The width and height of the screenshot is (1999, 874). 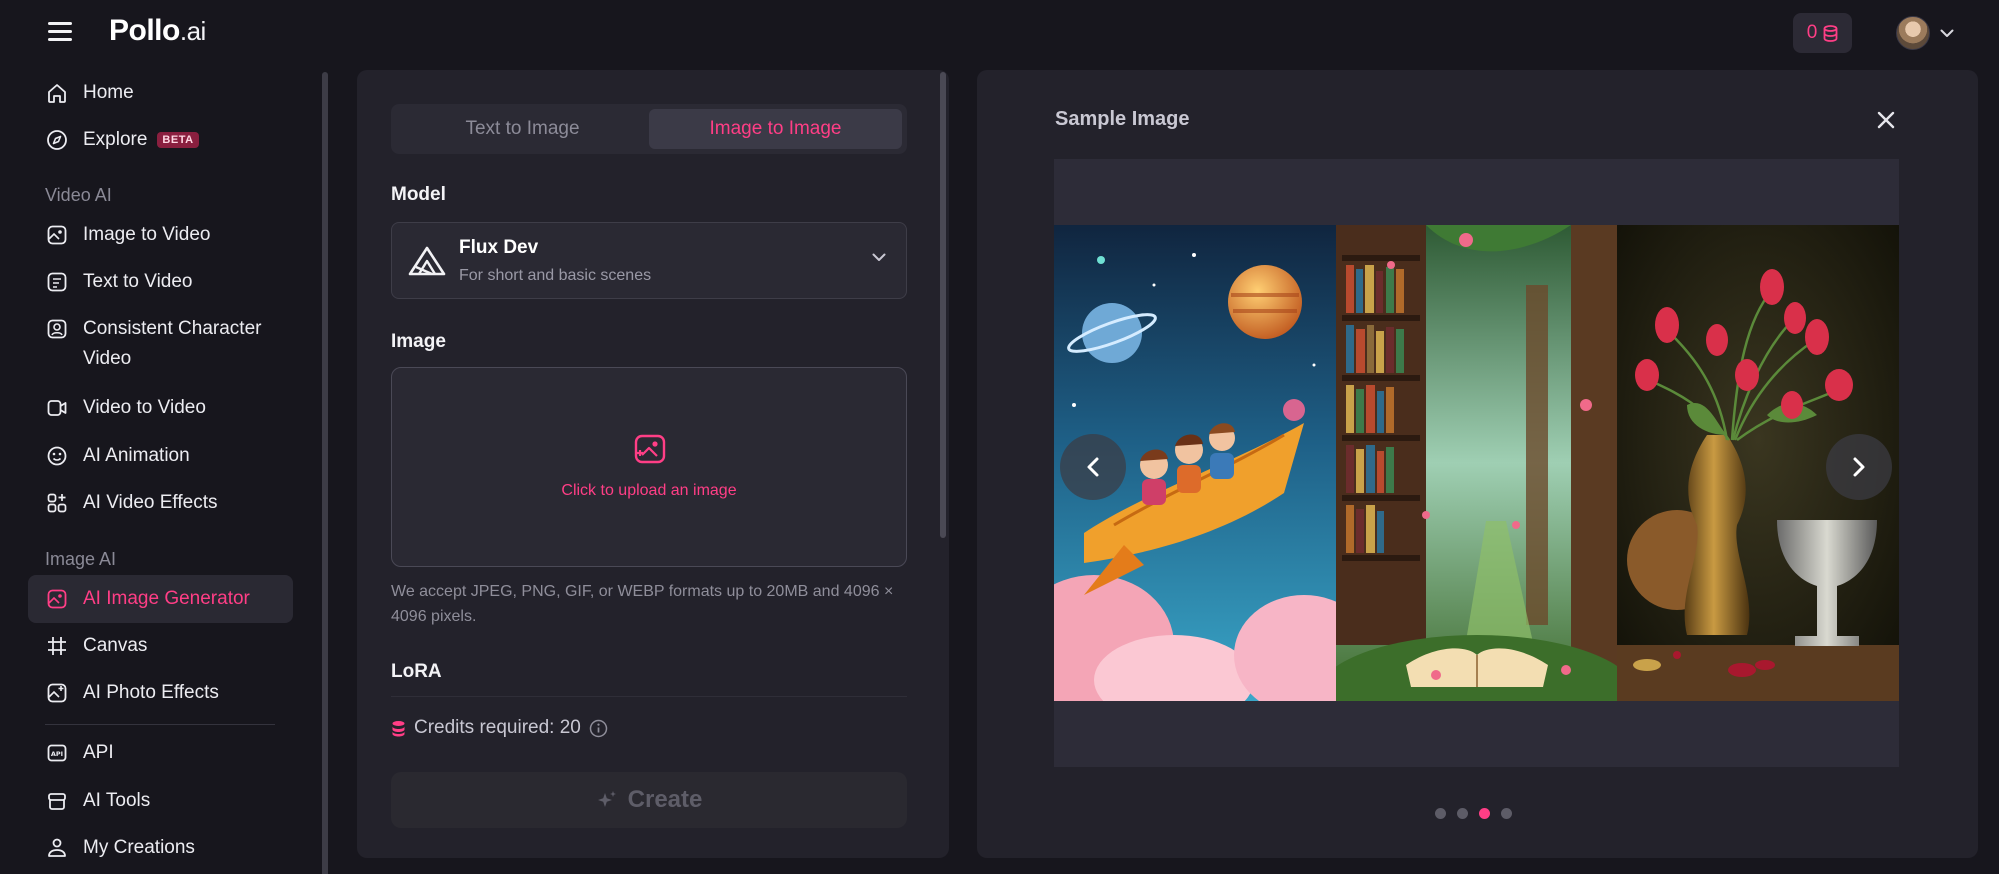 I want to click on sidebar-scrollbar, so click(x=325, y=473).